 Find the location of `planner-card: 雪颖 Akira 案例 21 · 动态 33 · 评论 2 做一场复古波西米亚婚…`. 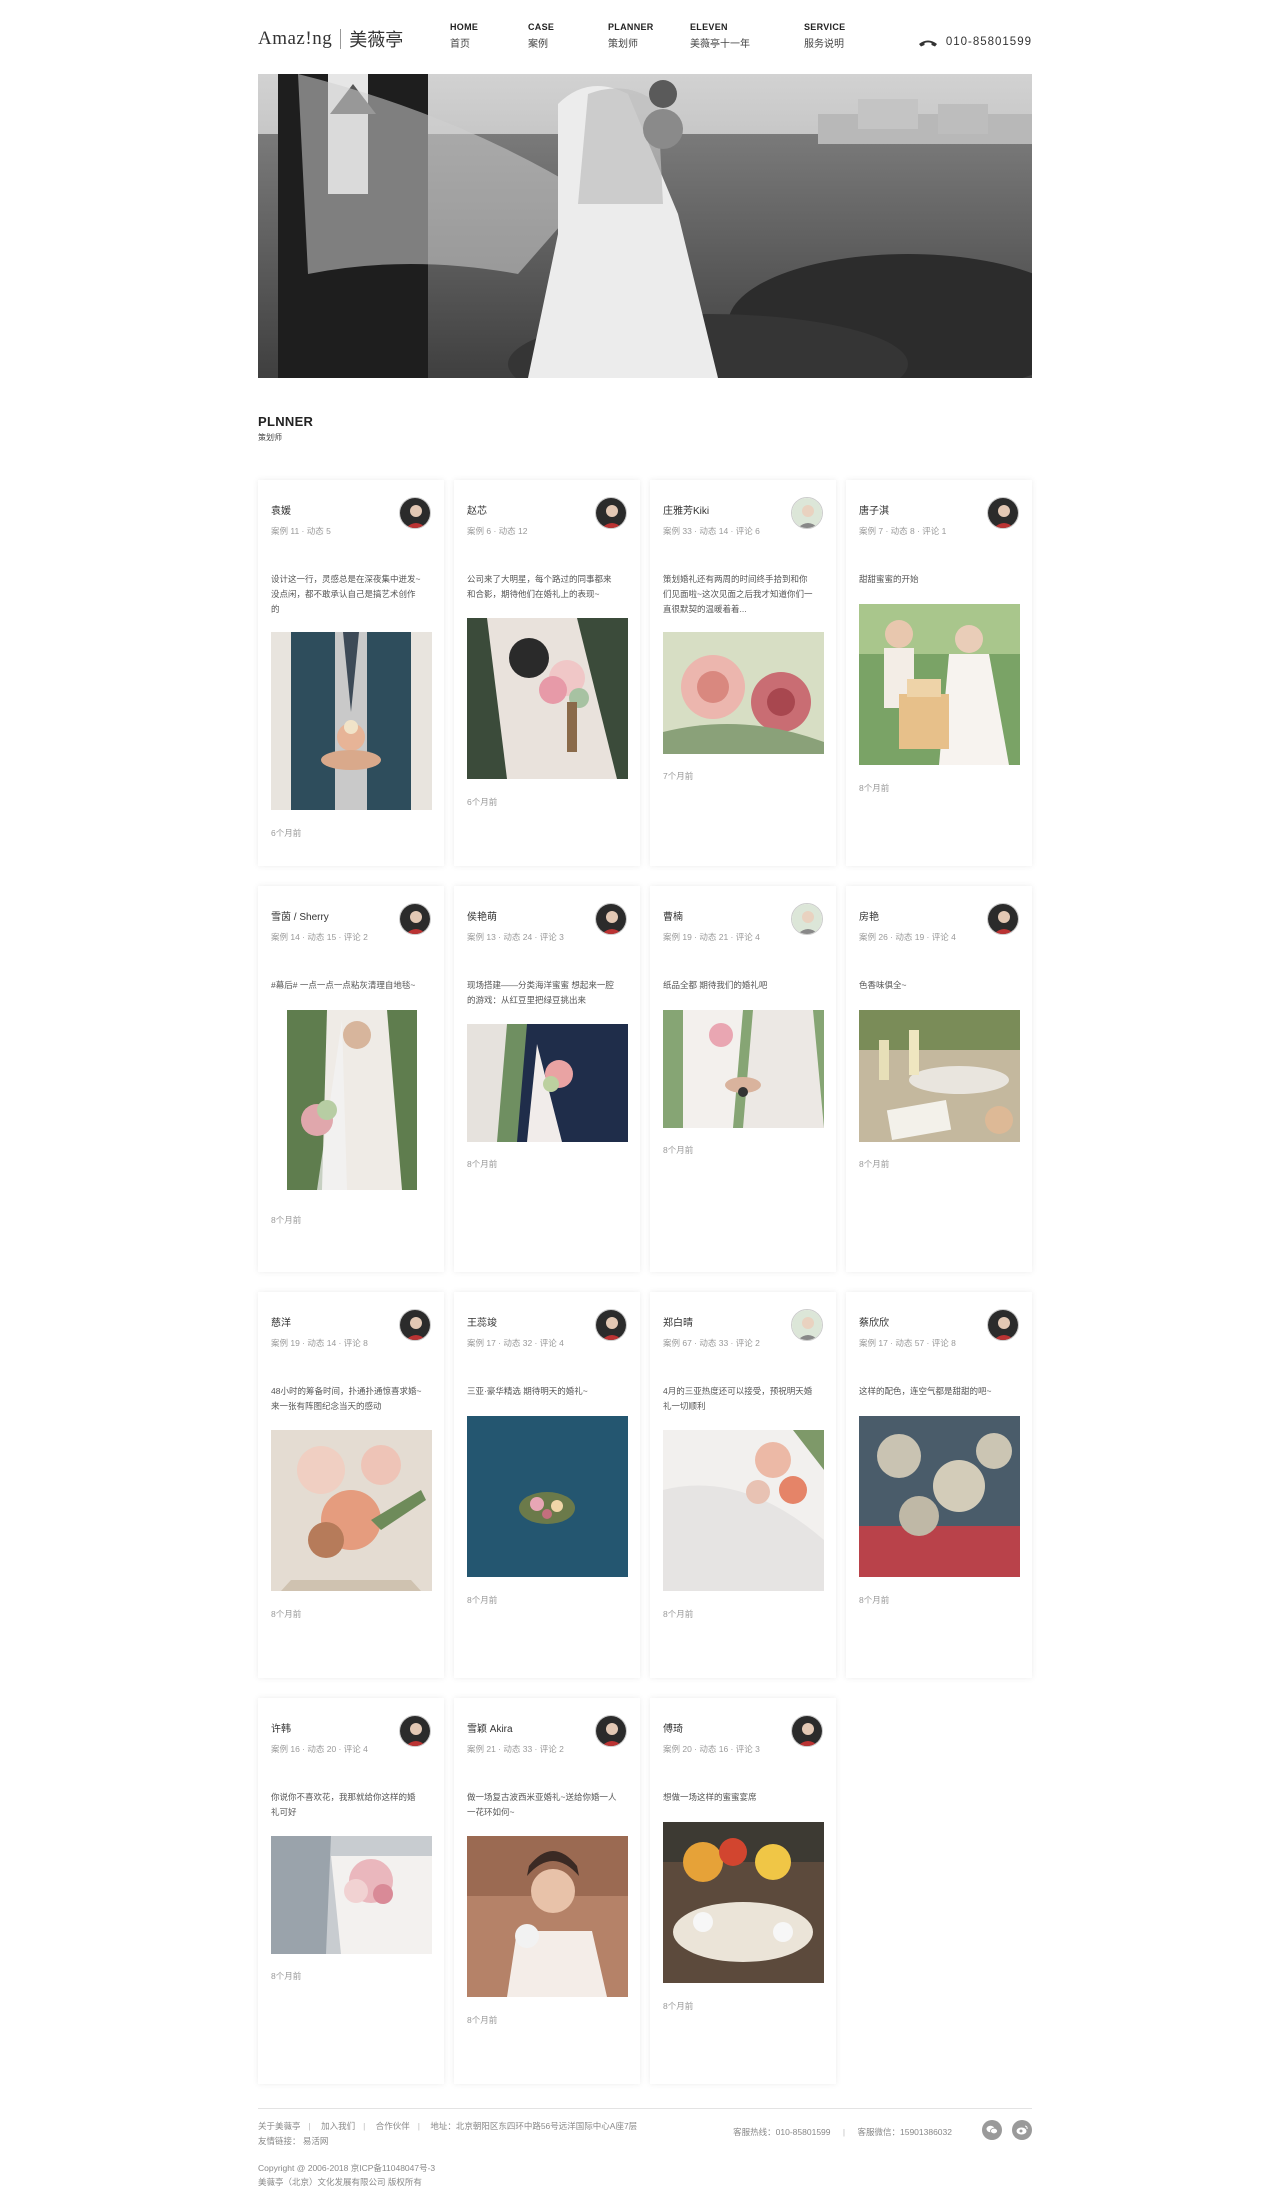

planner-card: 雪颖 Akira 案例 21 · 动态 33 · 评论 2 做一场复古波西米亚婚… is located at coordinates (547, 1891).